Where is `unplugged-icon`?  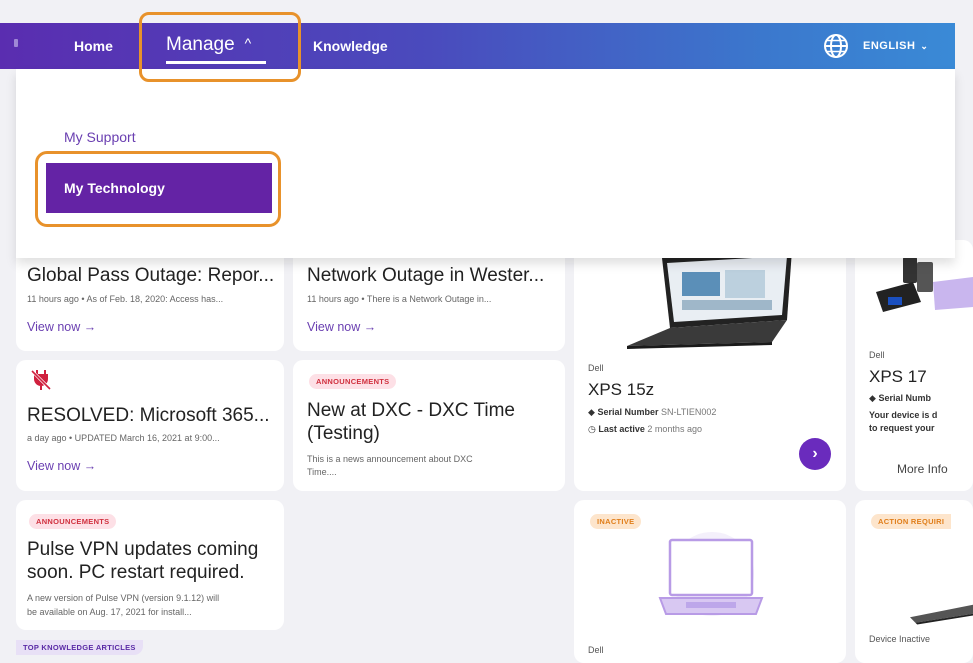
unplugged-icon is located at coordinates (41, 380).